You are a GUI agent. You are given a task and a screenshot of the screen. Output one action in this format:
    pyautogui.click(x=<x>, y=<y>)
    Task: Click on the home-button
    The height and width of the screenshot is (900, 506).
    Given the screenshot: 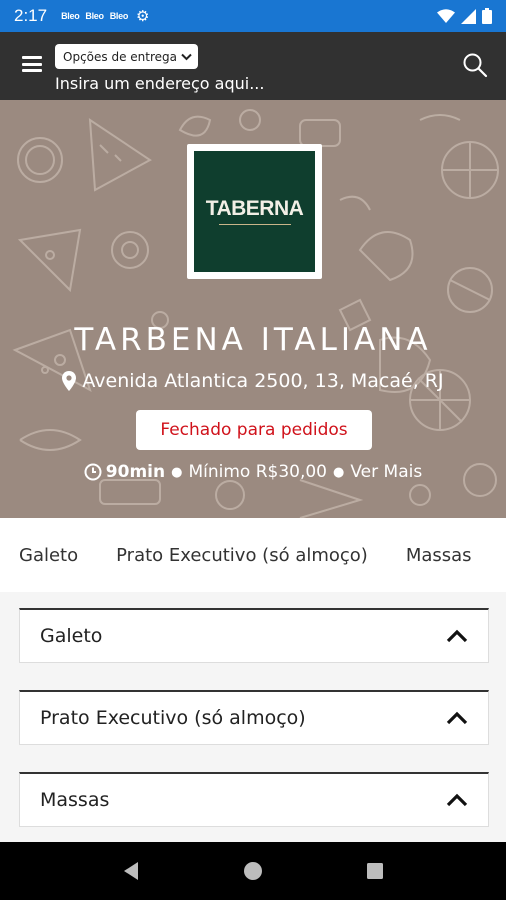 What is the action you would take?
    pyautogui.click(x=253, y=871)
    